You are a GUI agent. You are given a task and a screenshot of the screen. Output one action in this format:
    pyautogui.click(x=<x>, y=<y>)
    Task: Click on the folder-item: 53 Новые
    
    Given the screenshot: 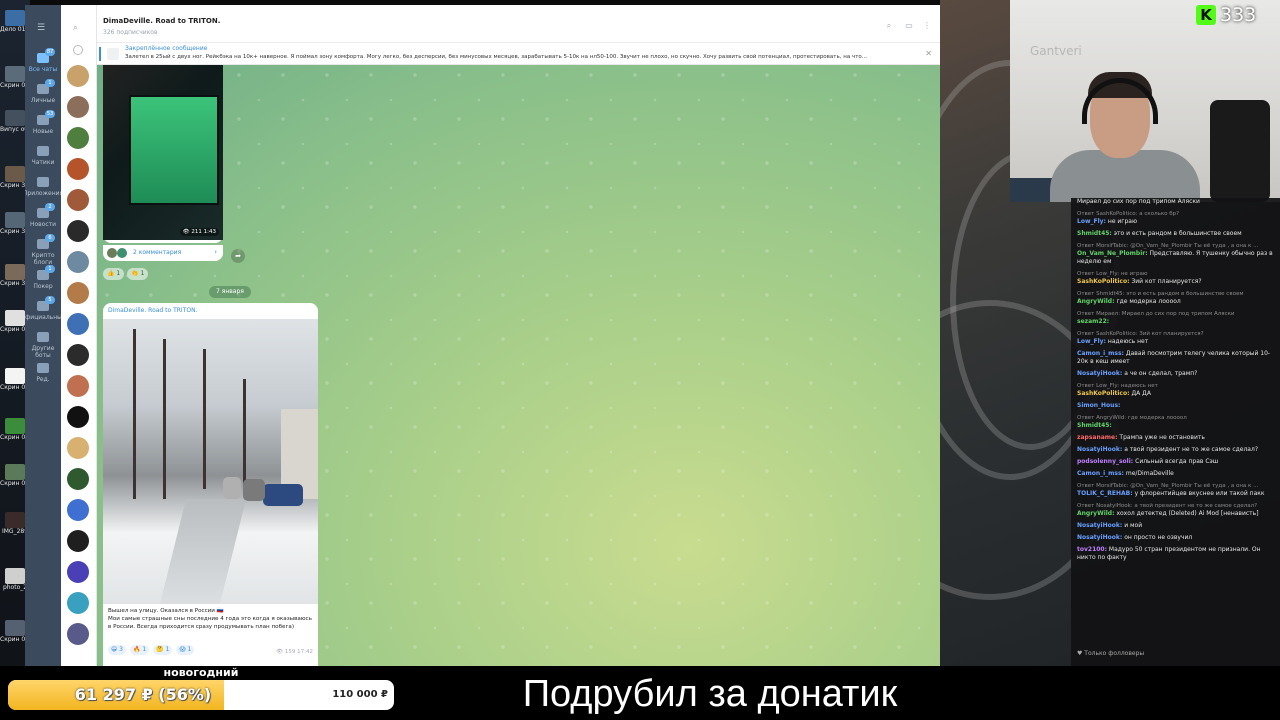 What is the action you would take?
    pyautogui.click(x=43, y=122)
    